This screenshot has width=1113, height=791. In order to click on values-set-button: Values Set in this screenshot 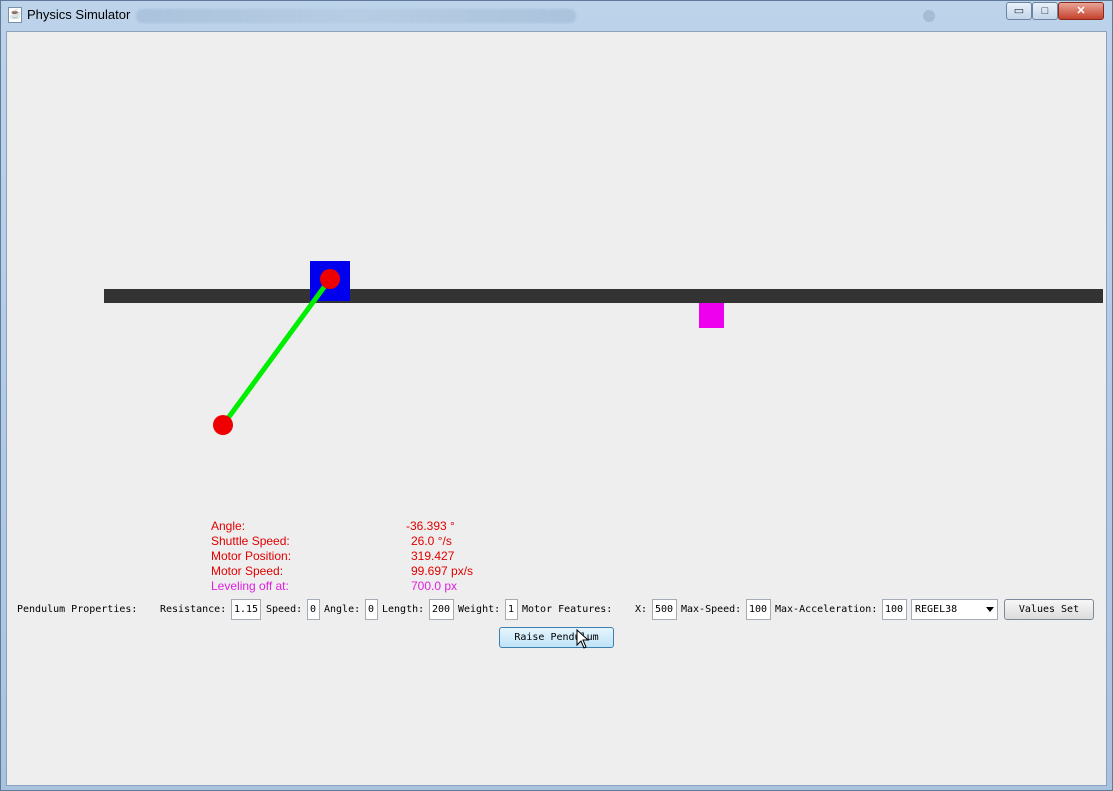, I will do `click(1049, 609)`.